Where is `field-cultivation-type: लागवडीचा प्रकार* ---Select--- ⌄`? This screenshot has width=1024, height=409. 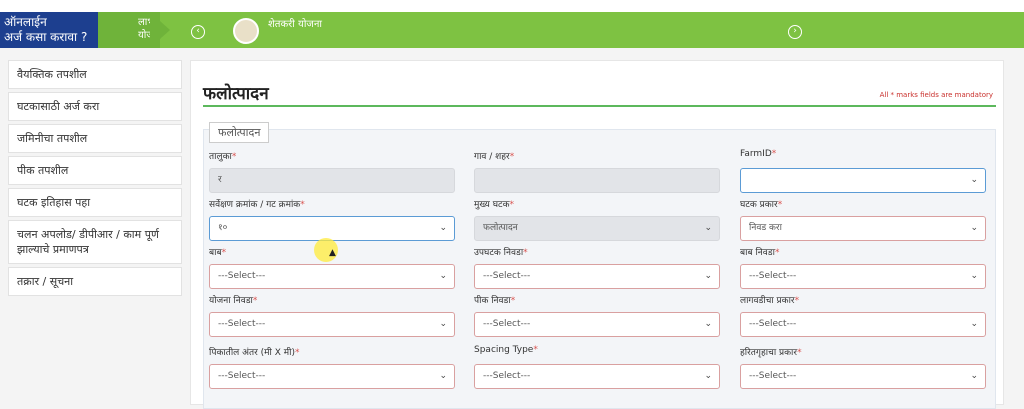 field-cultivation-type: लागवडीचा प्रकार* ---Select--- ⌄ is located at coordinates (863, 315).